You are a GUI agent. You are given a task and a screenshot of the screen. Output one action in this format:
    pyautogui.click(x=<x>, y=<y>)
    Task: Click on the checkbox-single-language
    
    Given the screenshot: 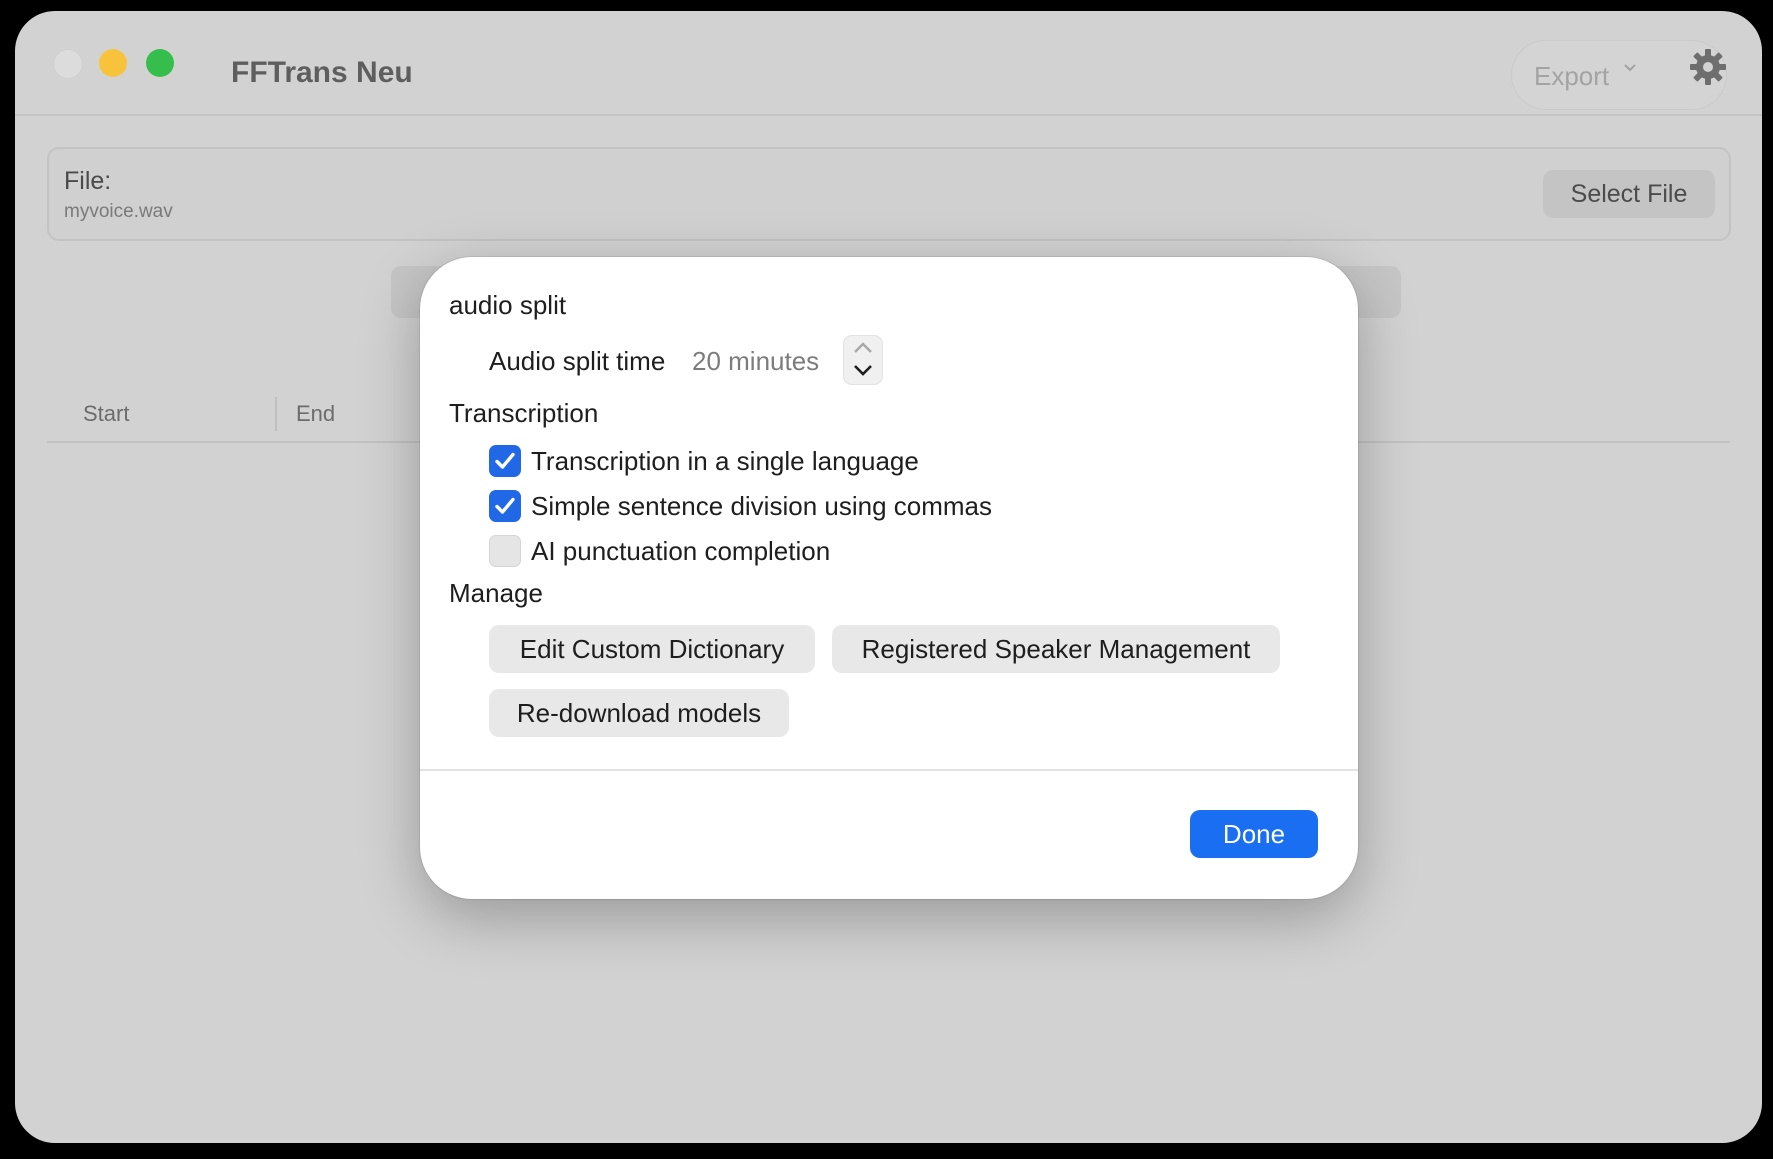 What is the action you would take?
    pyautogui.click(x=505, y=461)
    